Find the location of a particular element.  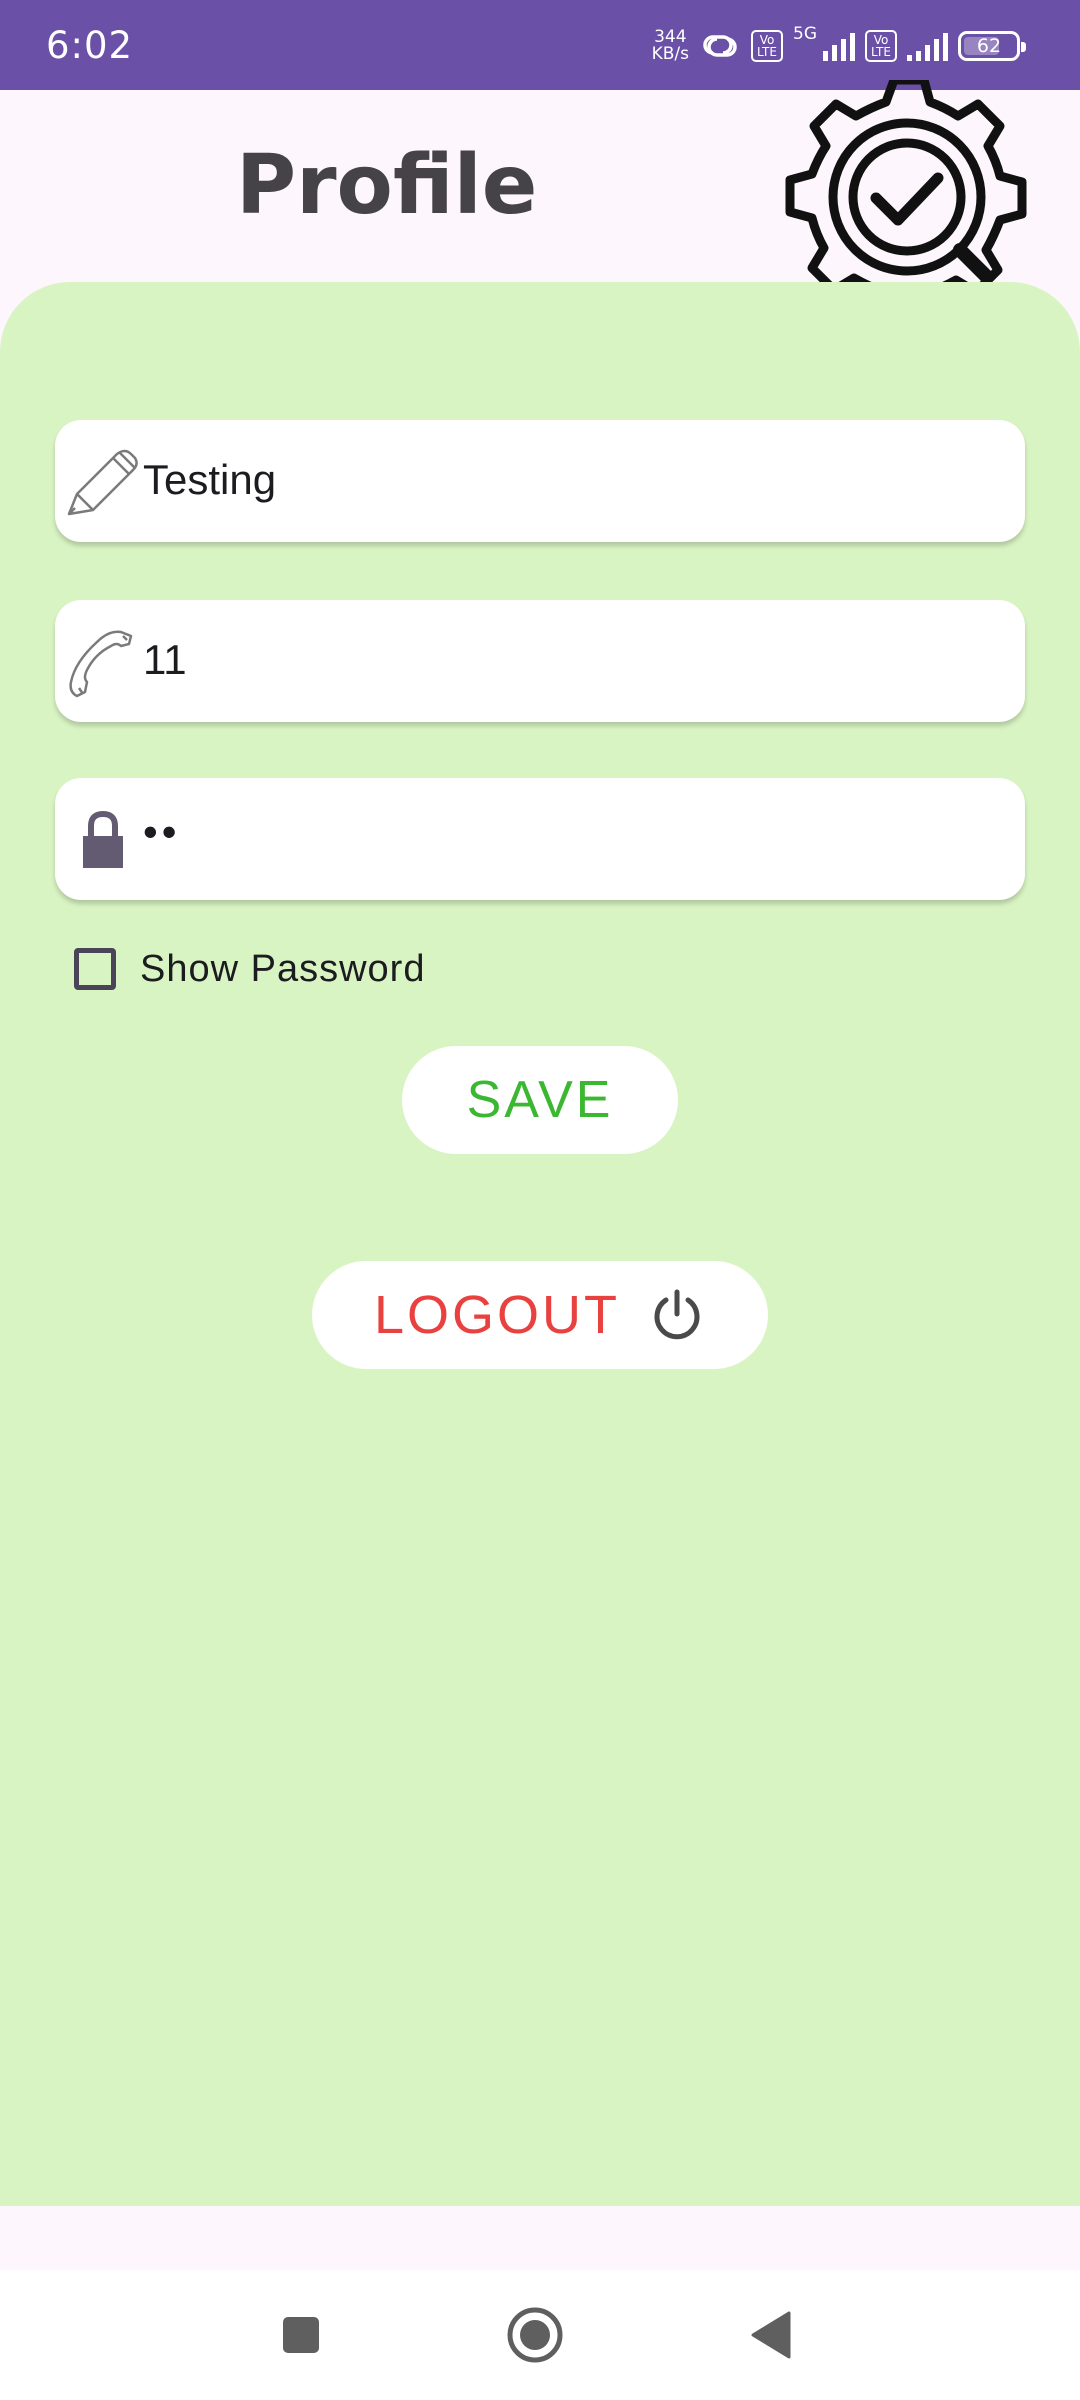

lock-icon is located at coordinates (103, 839).